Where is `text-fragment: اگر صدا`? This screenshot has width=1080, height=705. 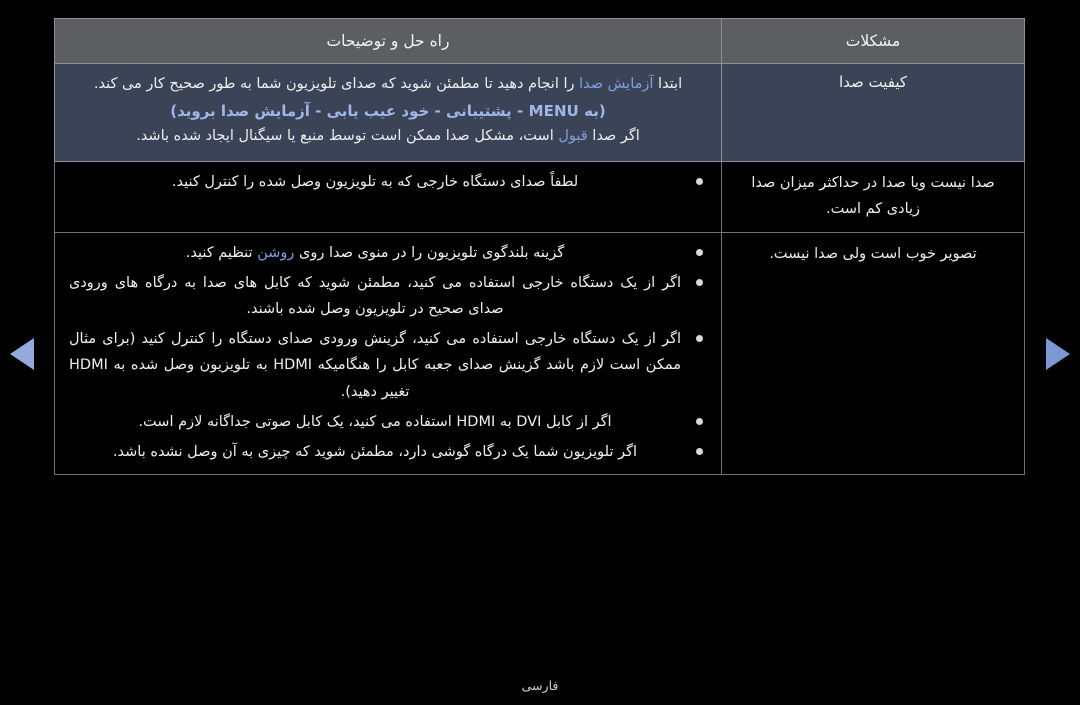 text-fragment: اگر صدا is located at coordinates (613, 136).